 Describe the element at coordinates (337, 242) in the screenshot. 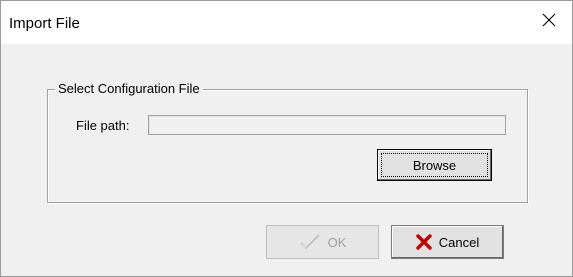

I see `ok-button-label: OK` at that location.